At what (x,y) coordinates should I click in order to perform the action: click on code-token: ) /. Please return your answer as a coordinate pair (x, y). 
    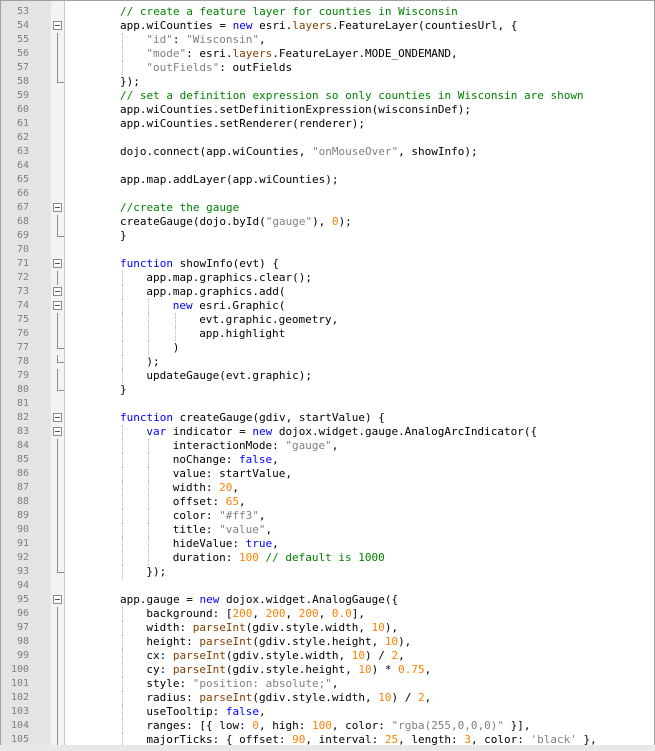
    Looking at the image, I should click on (378, 655).